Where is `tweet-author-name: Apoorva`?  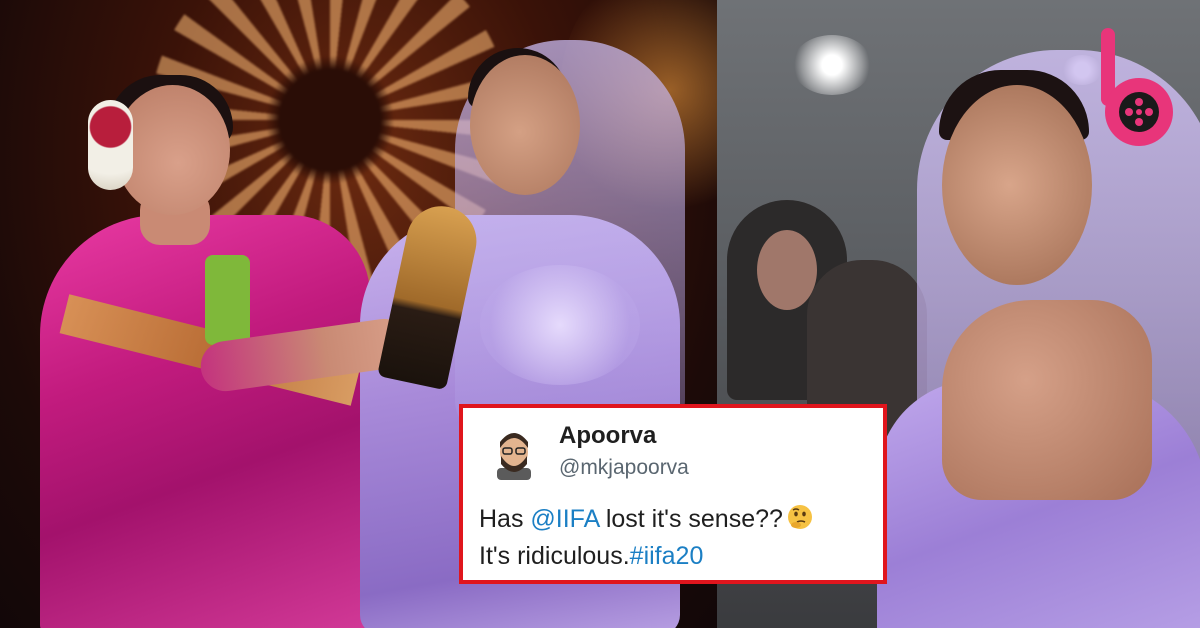
tweet-author-name: Apoorva is located at coordinates (607, 436).